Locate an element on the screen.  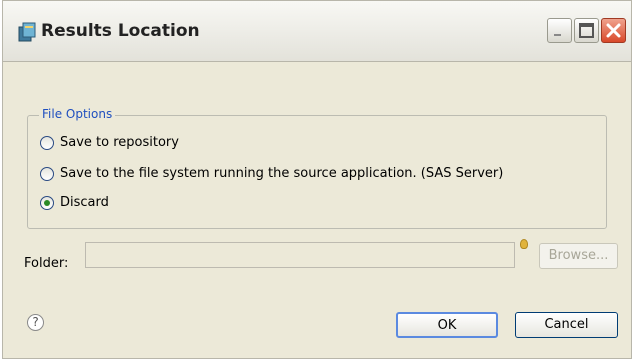
option-label: Save to repository is located at coordinates (119, 142).